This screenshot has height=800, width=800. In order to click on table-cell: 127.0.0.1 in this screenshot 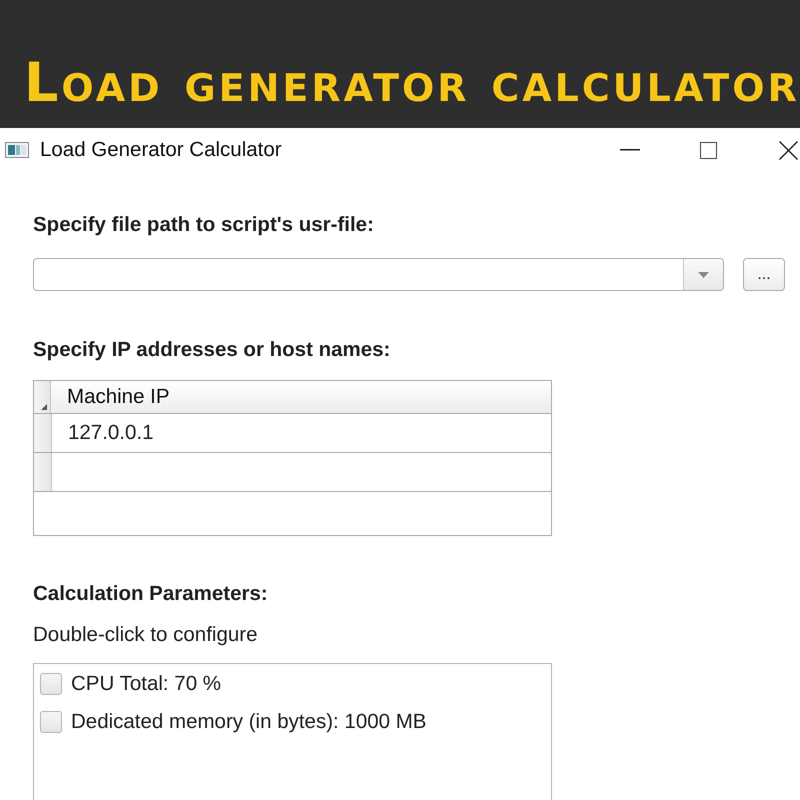, I will do `click(301, 433)`.